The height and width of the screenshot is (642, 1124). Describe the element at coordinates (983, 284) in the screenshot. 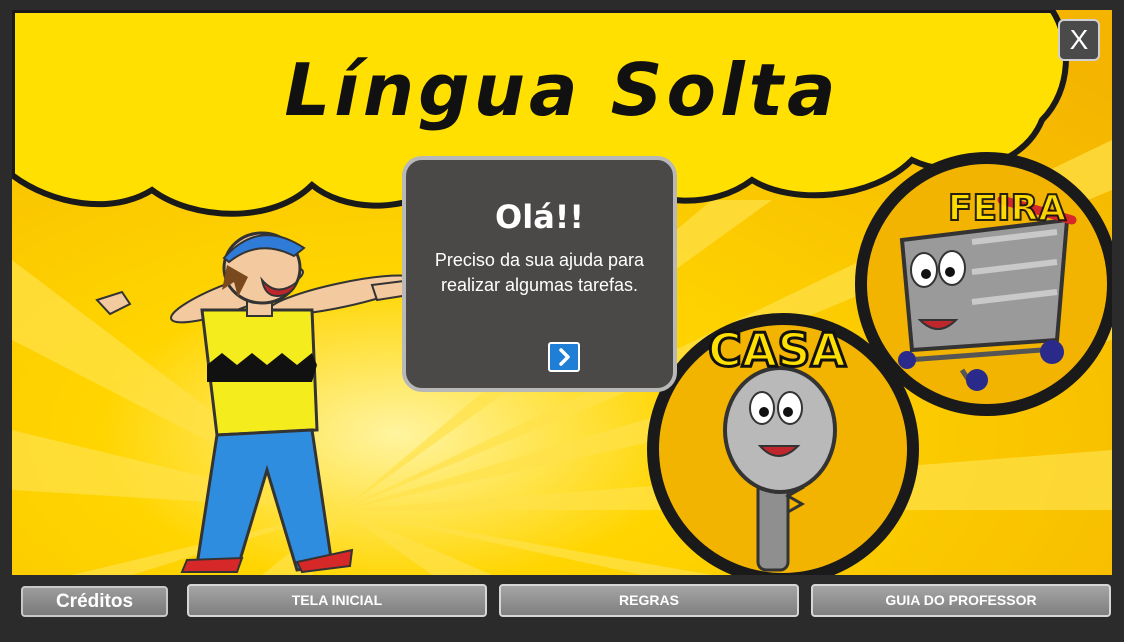

I see `feira-cart-badge: FEIRA` at that location.